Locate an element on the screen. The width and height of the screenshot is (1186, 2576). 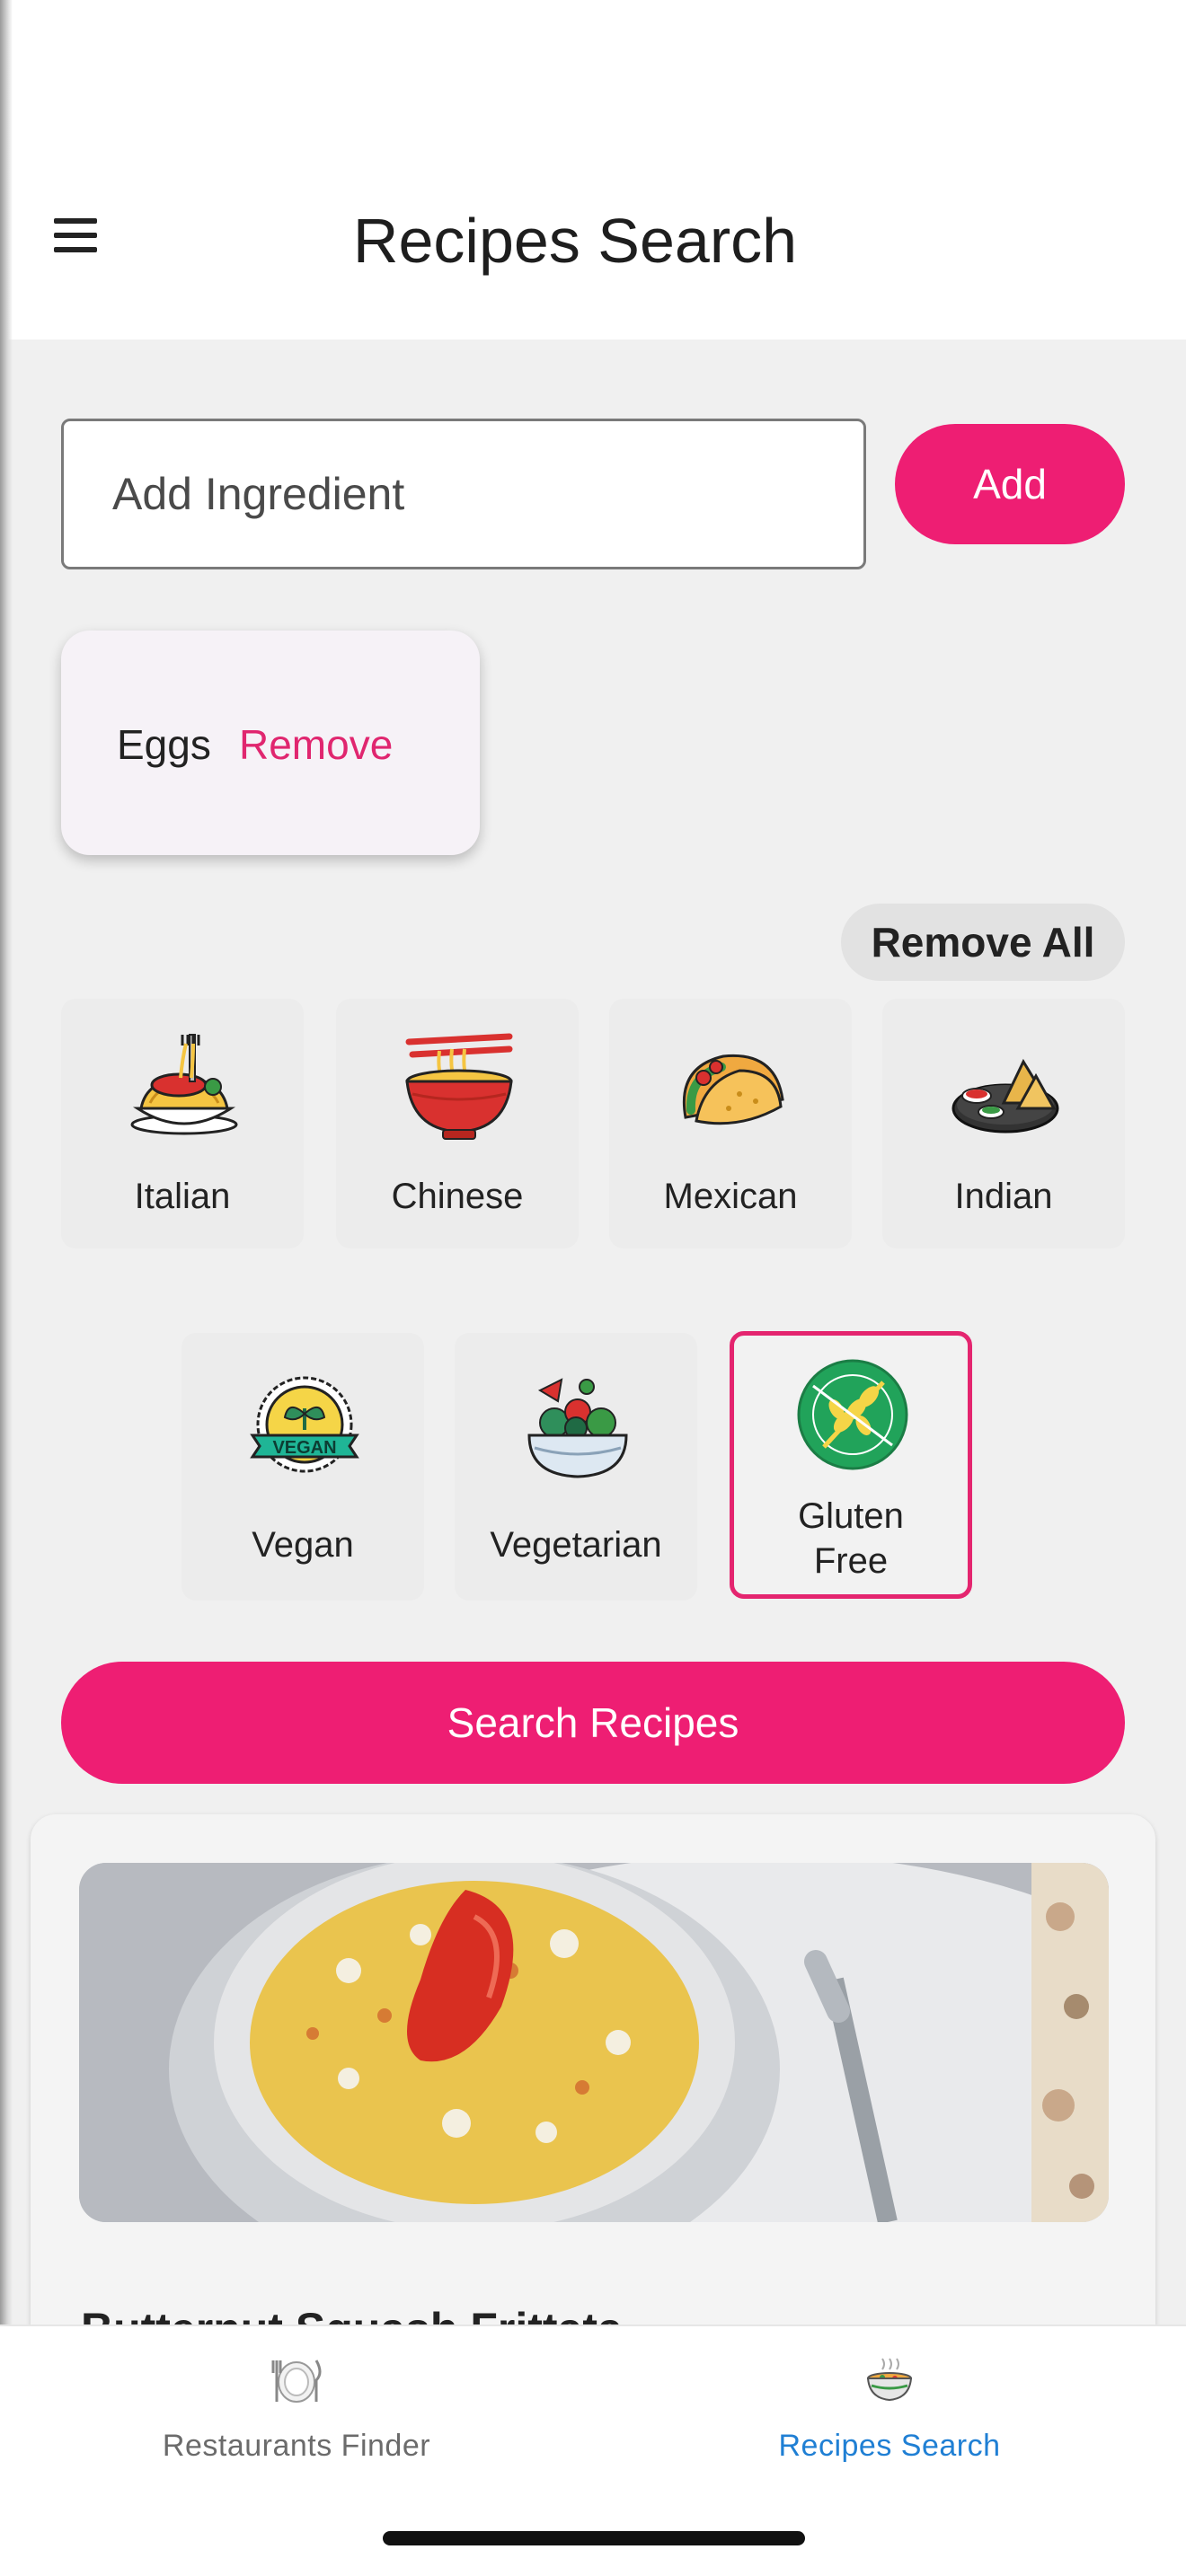
diet-tile-gluten-free: Gluten Free is located at coordinates (851, 1465).